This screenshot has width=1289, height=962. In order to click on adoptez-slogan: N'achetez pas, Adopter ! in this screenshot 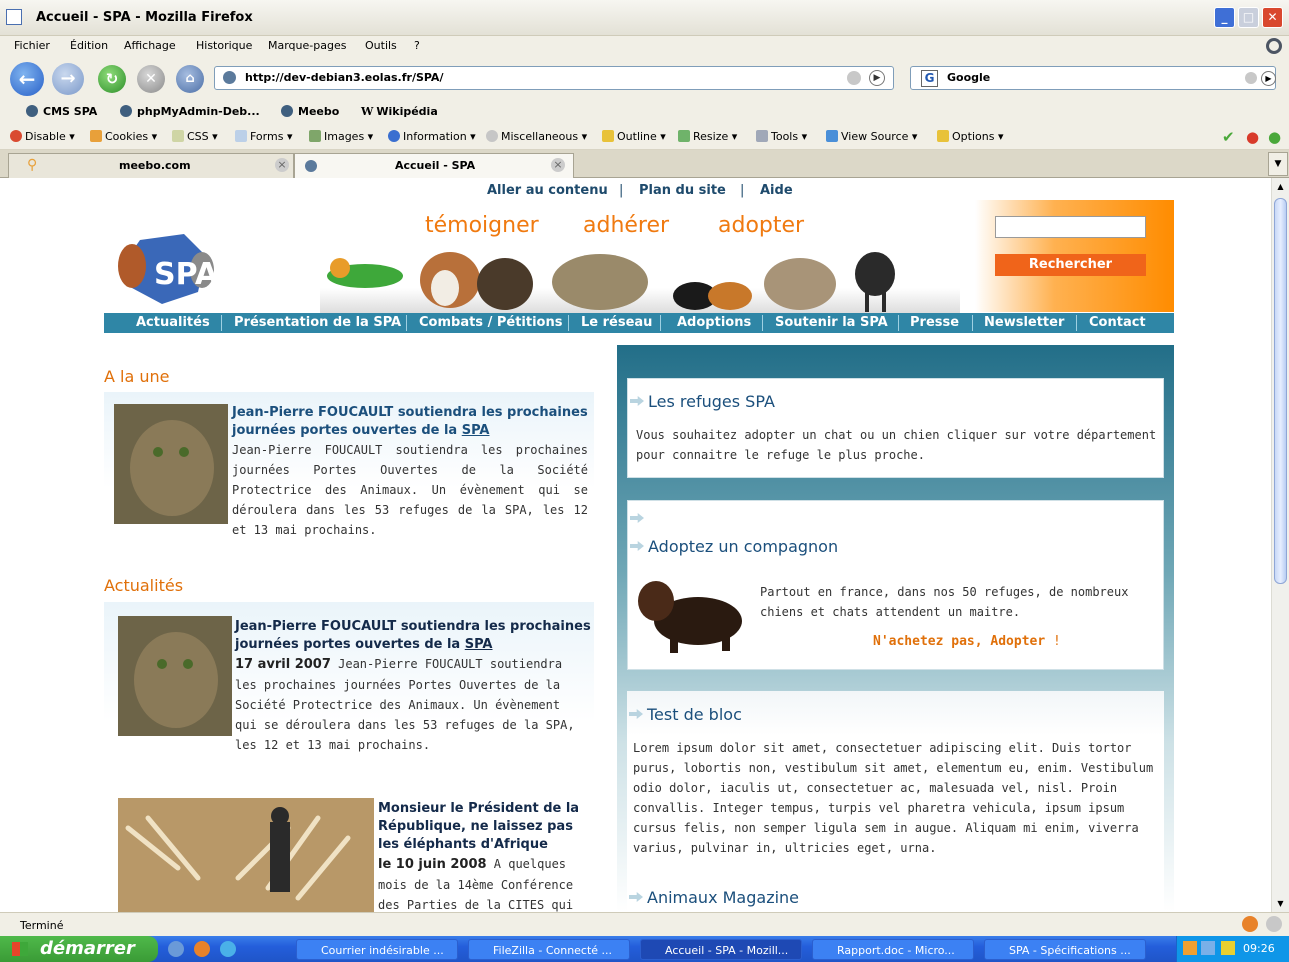, I will do `click(967, 641)`.